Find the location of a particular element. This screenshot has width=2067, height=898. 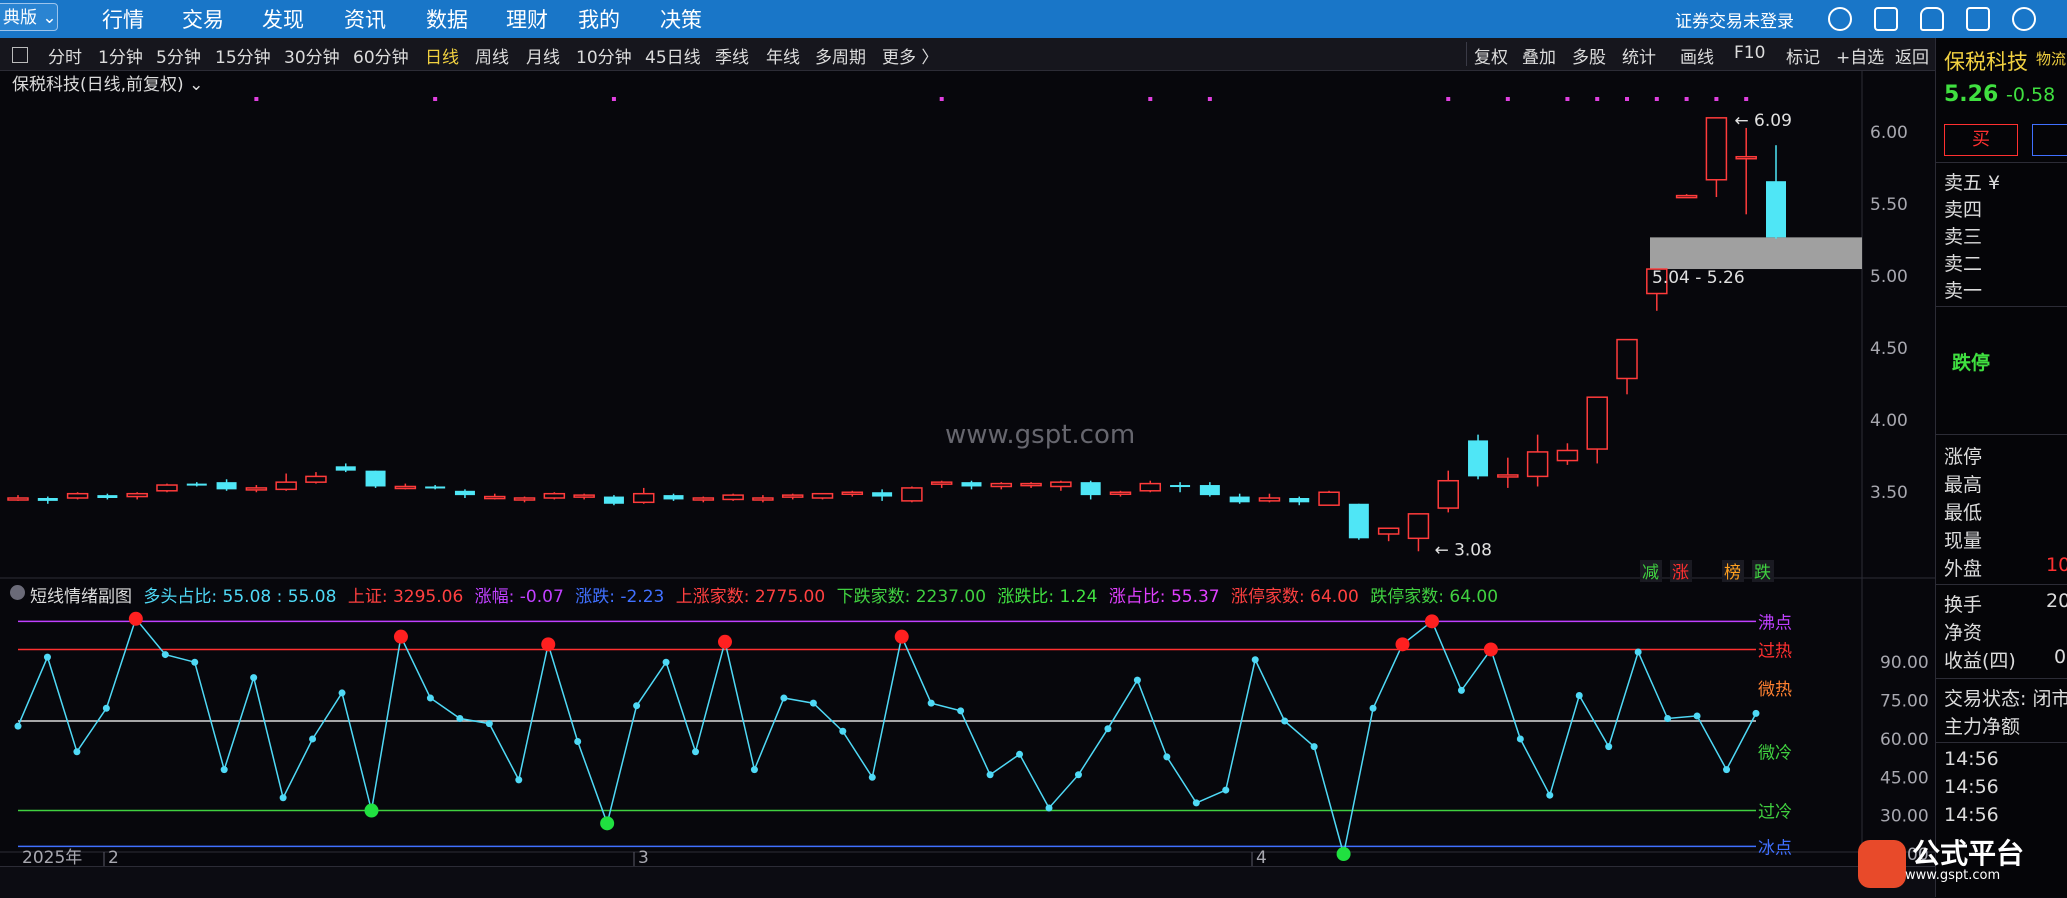

nav-item-news: 资讯 is located at coordinates (365, 19).